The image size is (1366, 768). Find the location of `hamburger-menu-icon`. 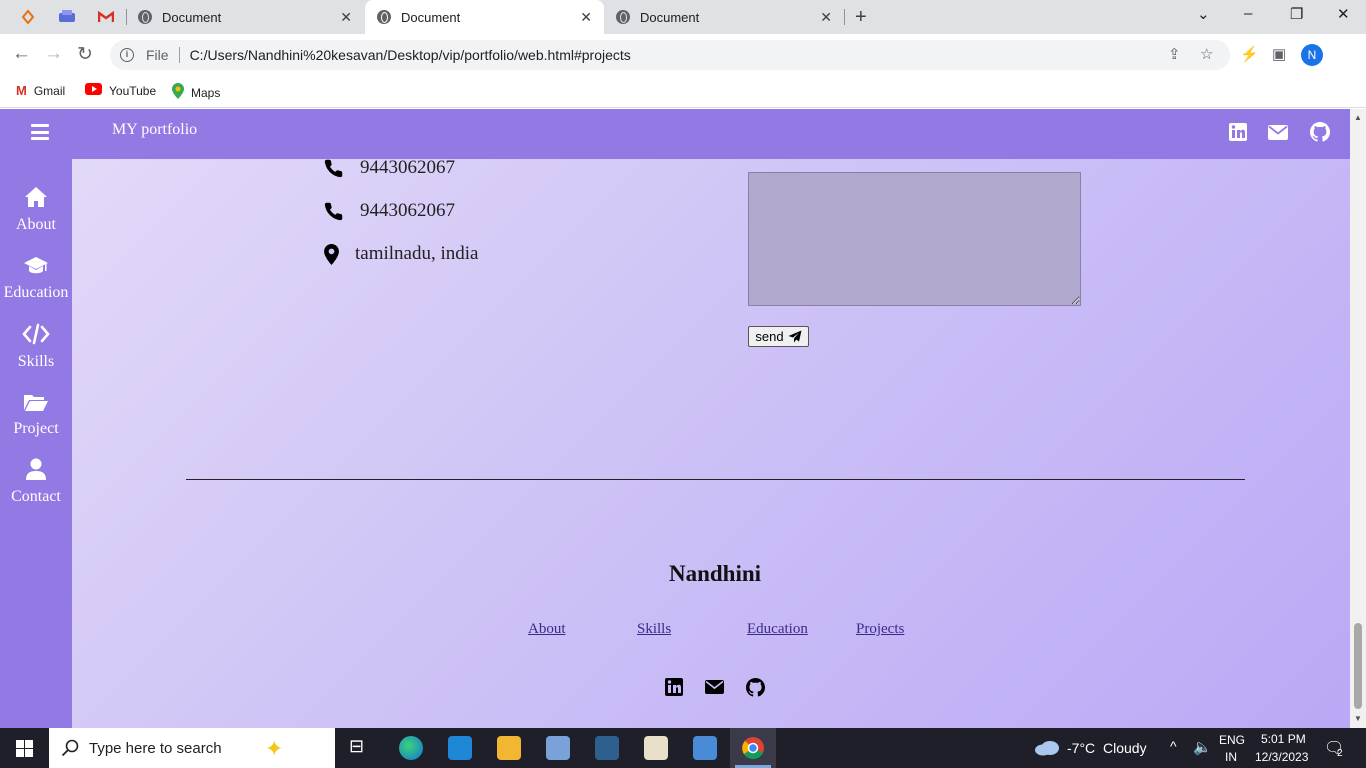

hamburger-menu-icon is located at coordinates (40, 132).